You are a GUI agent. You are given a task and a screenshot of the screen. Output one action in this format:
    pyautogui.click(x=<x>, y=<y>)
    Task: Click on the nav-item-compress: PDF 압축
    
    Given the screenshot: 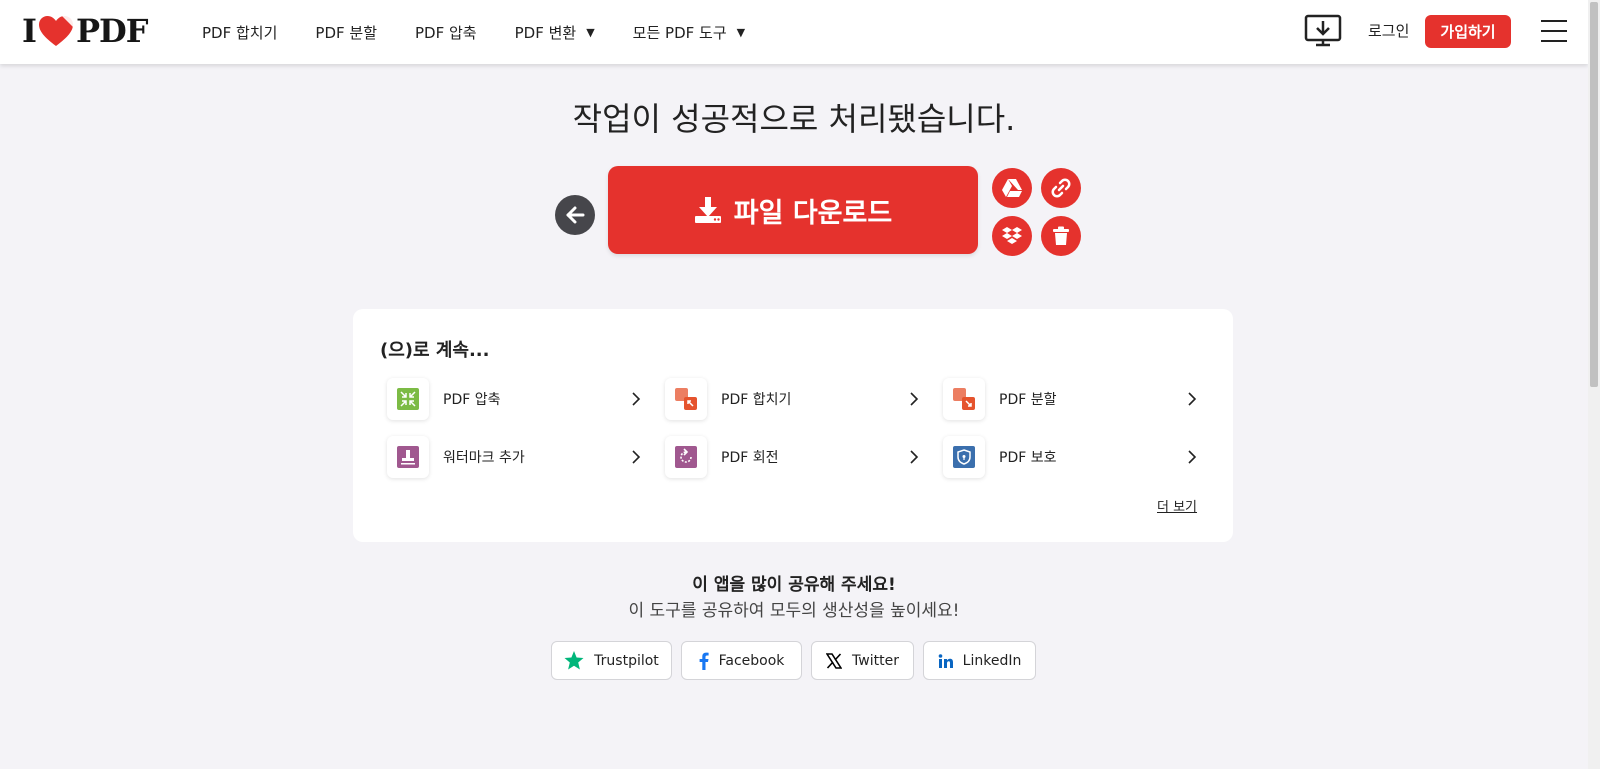 What is the action you would take?
    pyautogui.click(x=446, y=32)
    